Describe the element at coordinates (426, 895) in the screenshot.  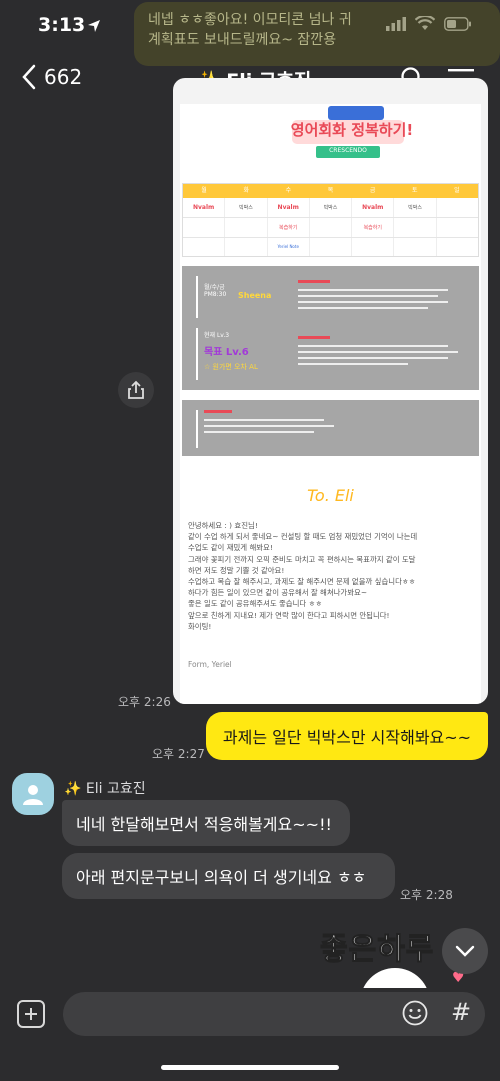
I see `message-time: 오후 2:28` at that location.